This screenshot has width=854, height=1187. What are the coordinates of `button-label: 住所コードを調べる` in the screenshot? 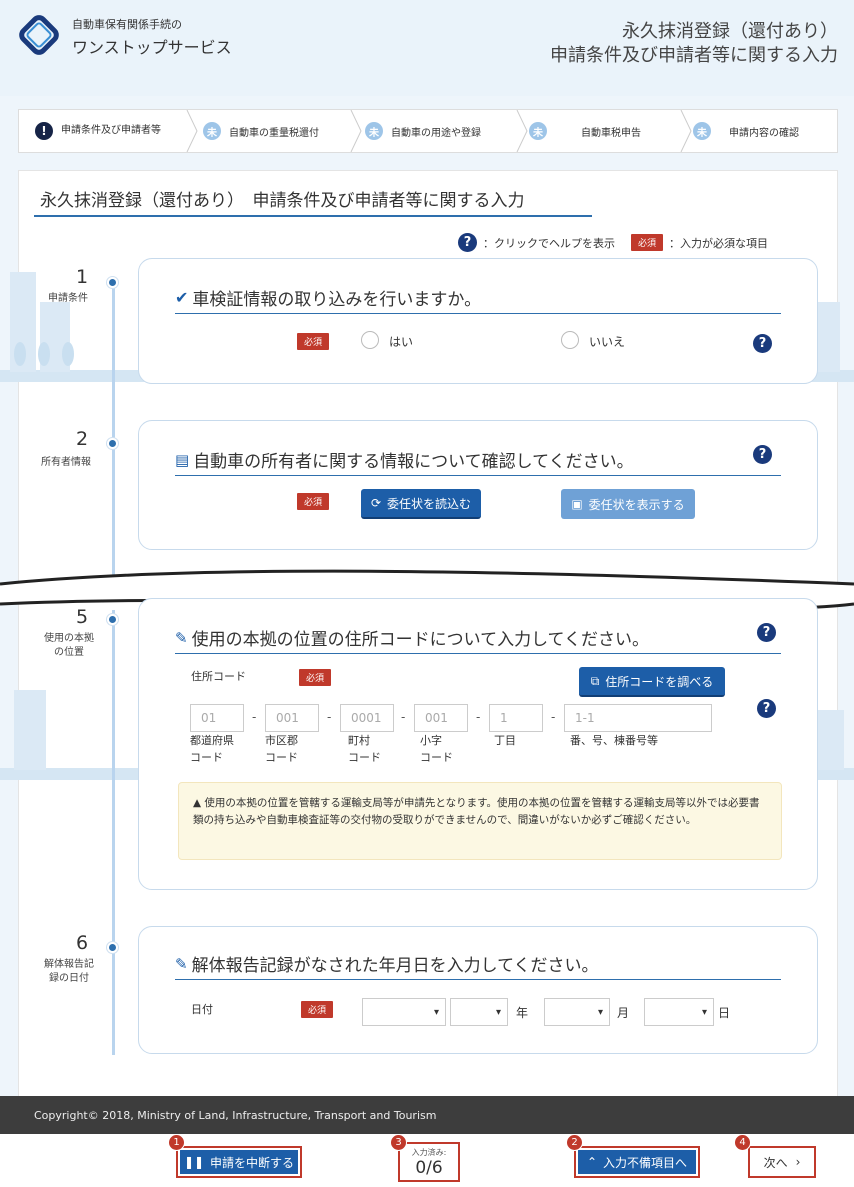 It's located at (659, 681).